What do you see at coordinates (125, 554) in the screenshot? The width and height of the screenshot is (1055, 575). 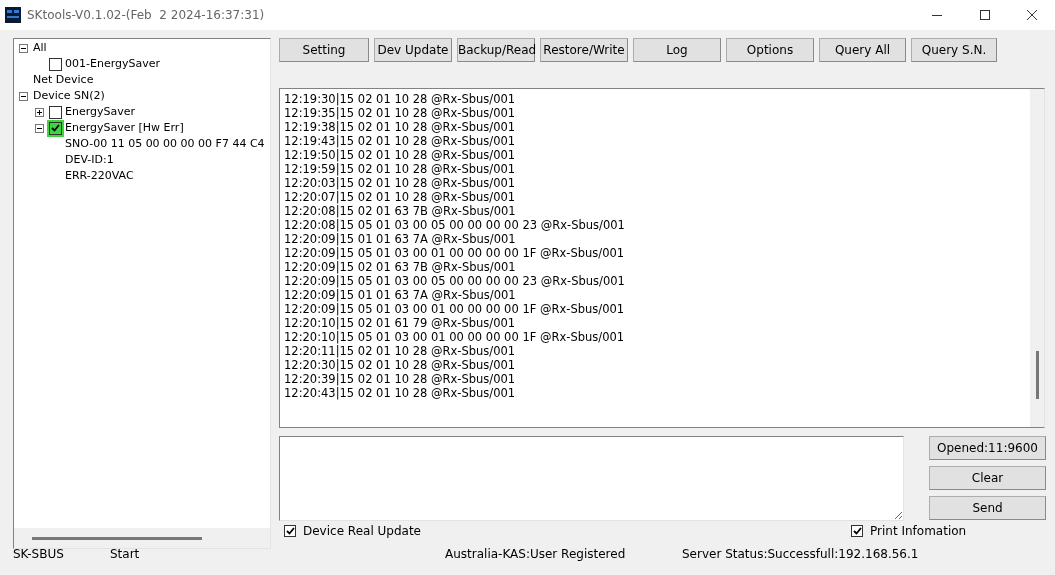 I see `status-text: Start` at bounding box center [125, 554].